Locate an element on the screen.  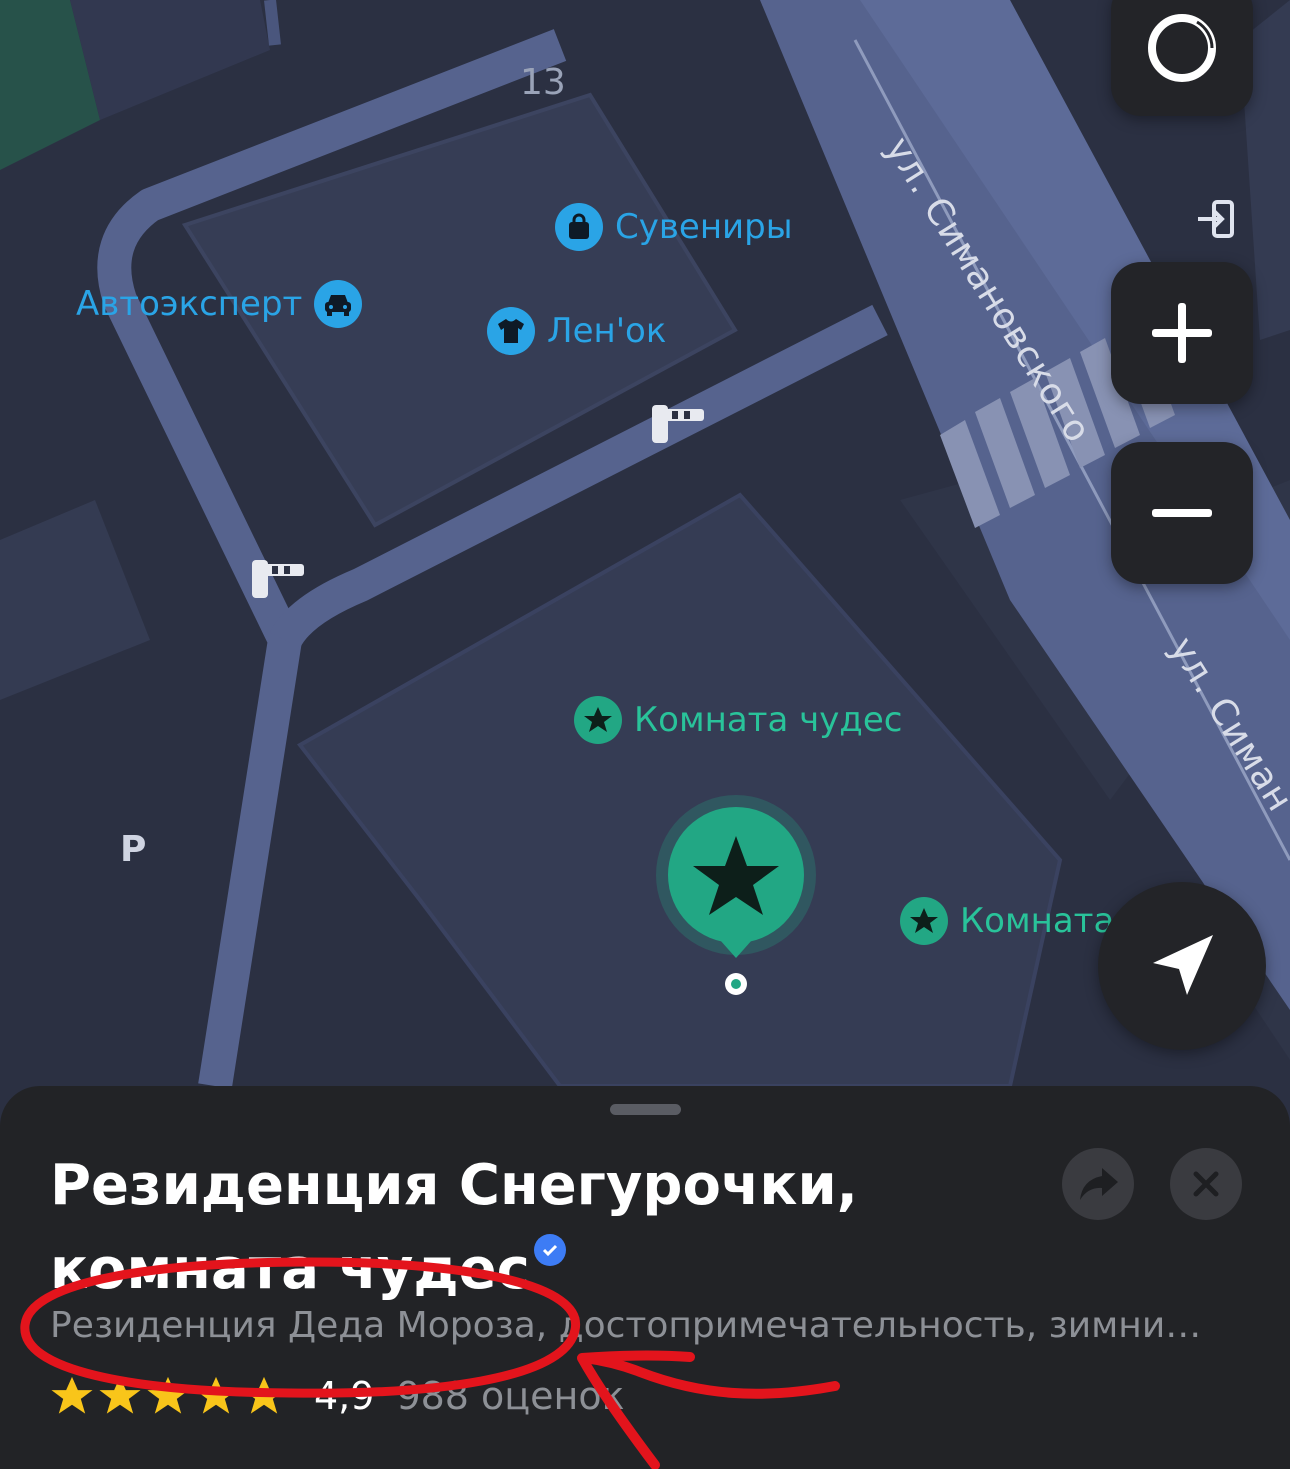
parking-label: P is located at coordinates (133, 849).